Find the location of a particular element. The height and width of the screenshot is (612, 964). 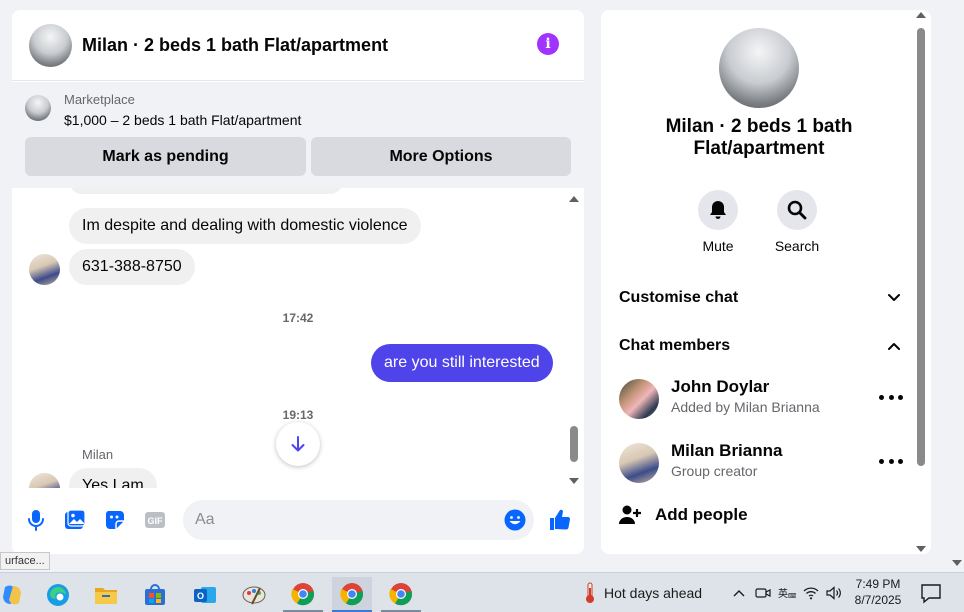

scroll-to-bottom-button is located at coordinates (298, 444).